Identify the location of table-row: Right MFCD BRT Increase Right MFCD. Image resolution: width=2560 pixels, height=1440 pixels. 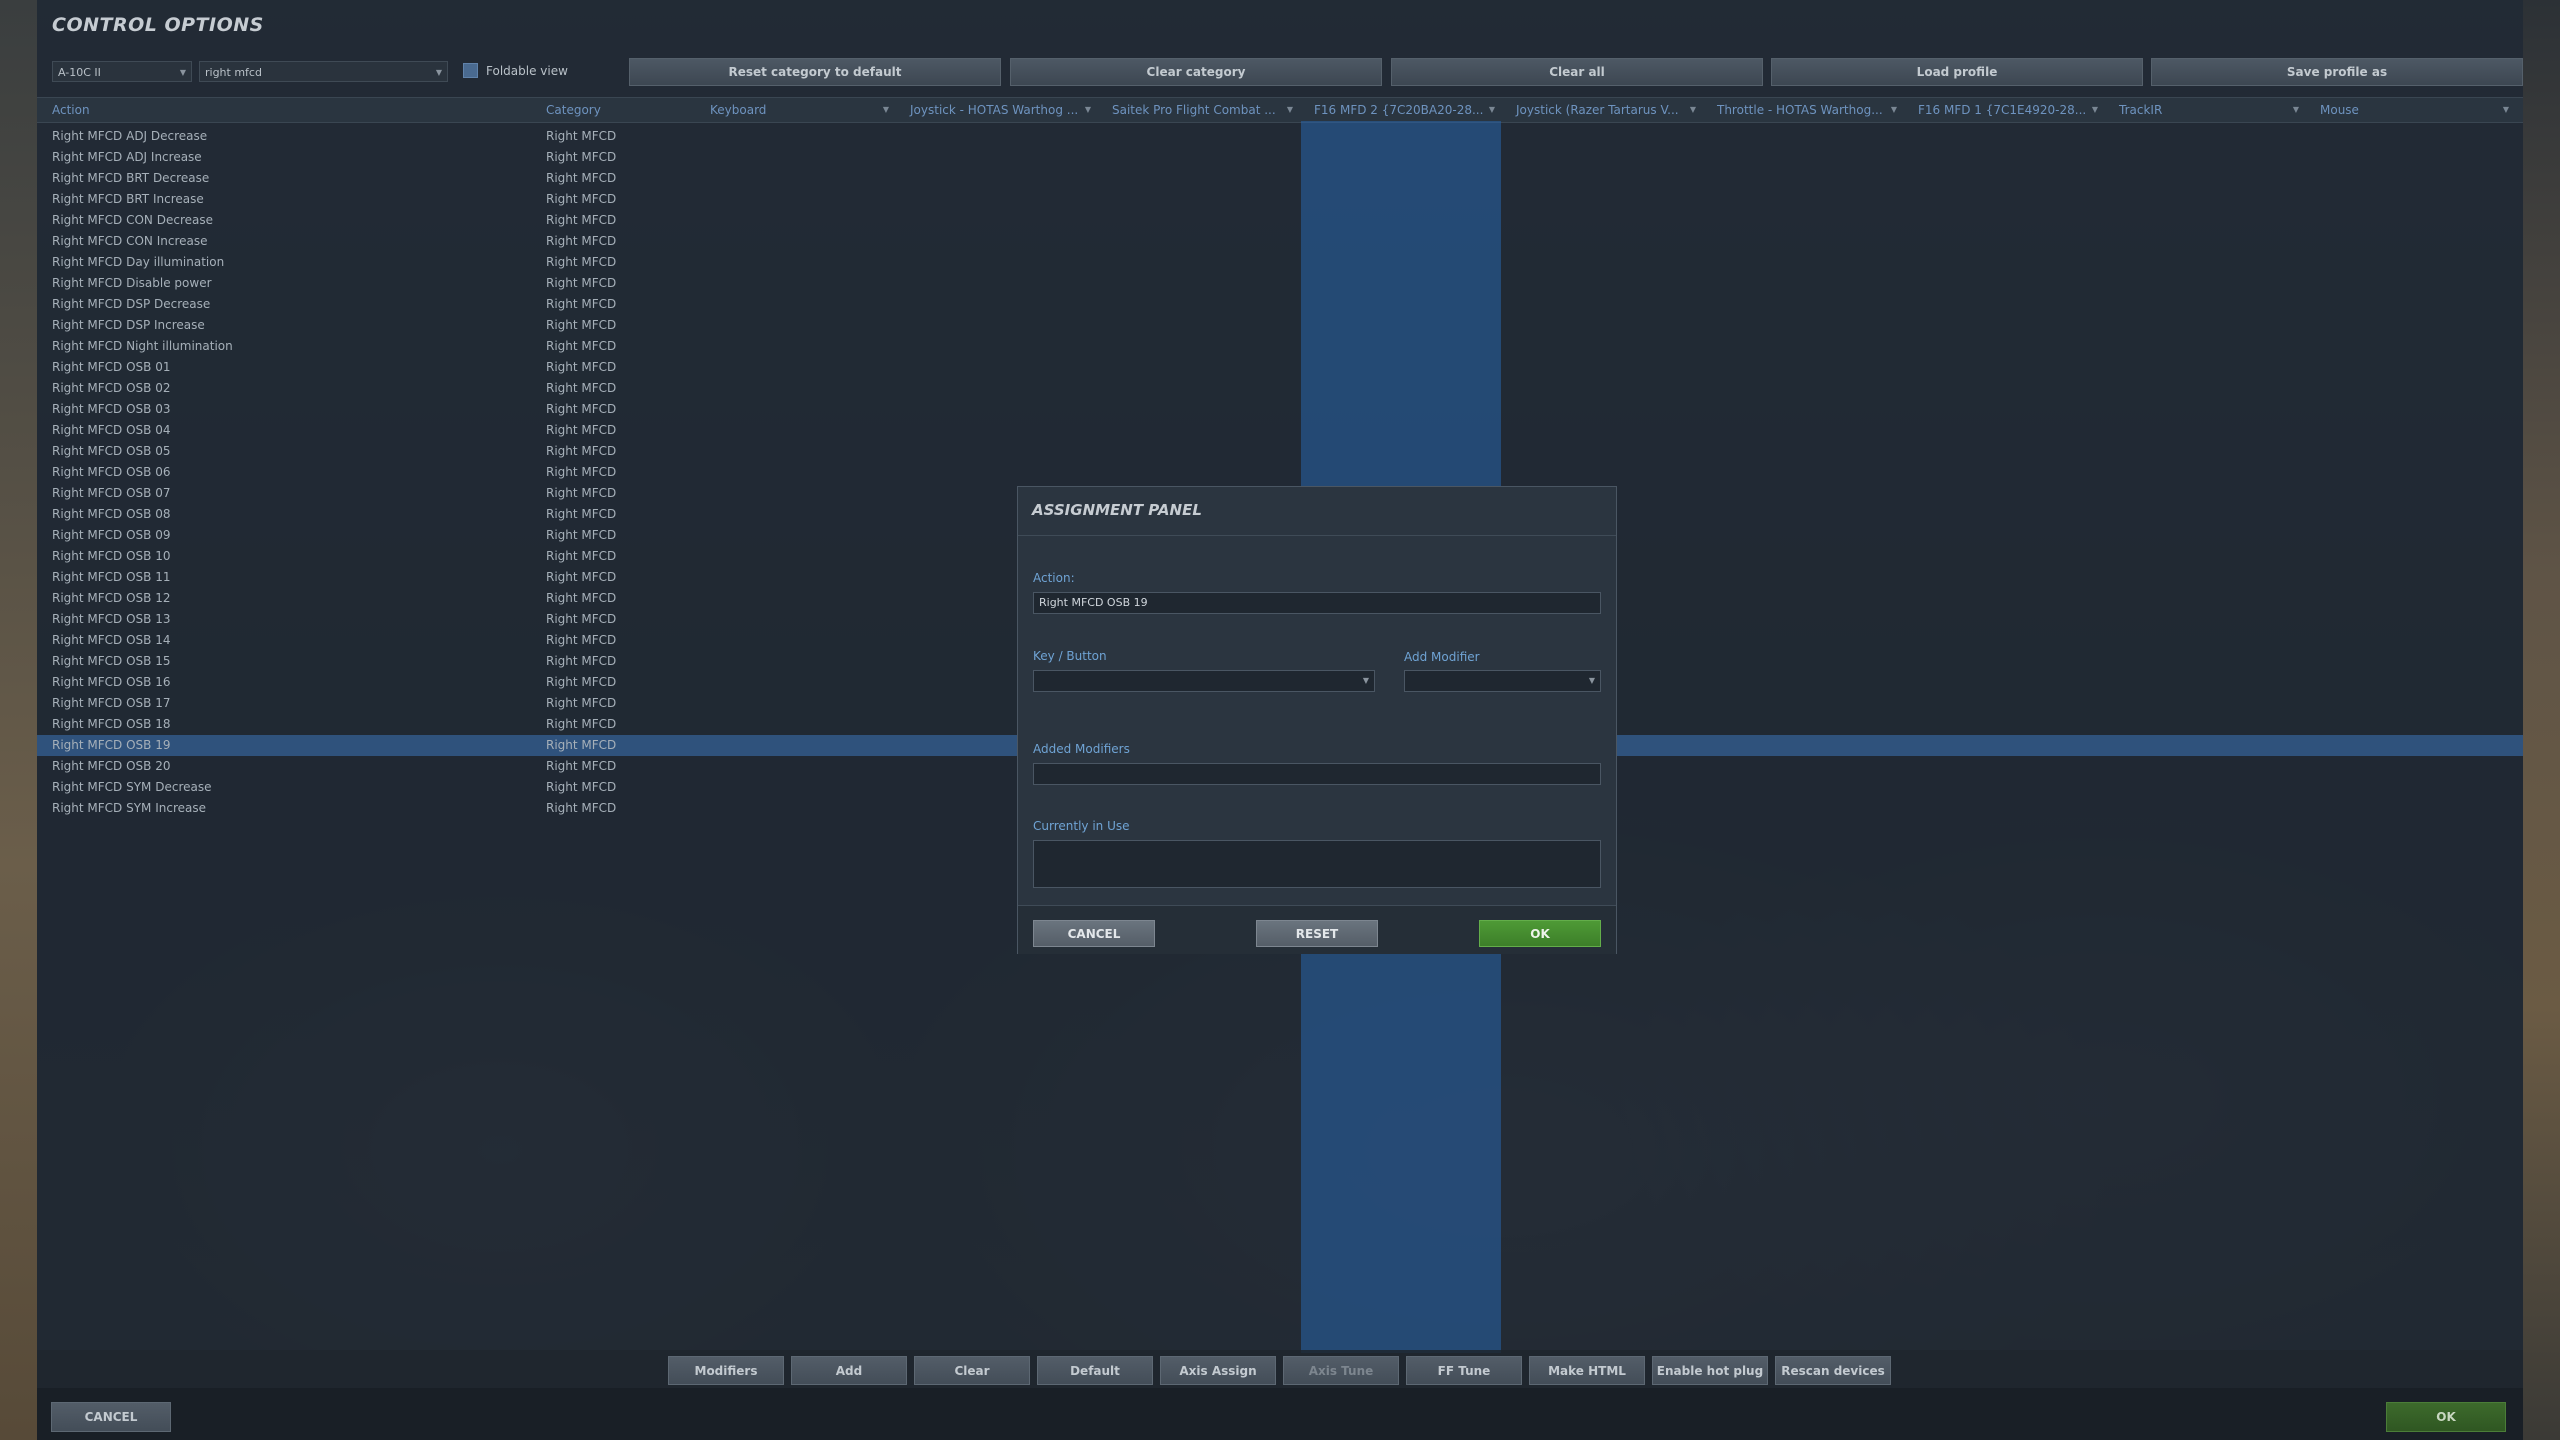
(1280, 199).